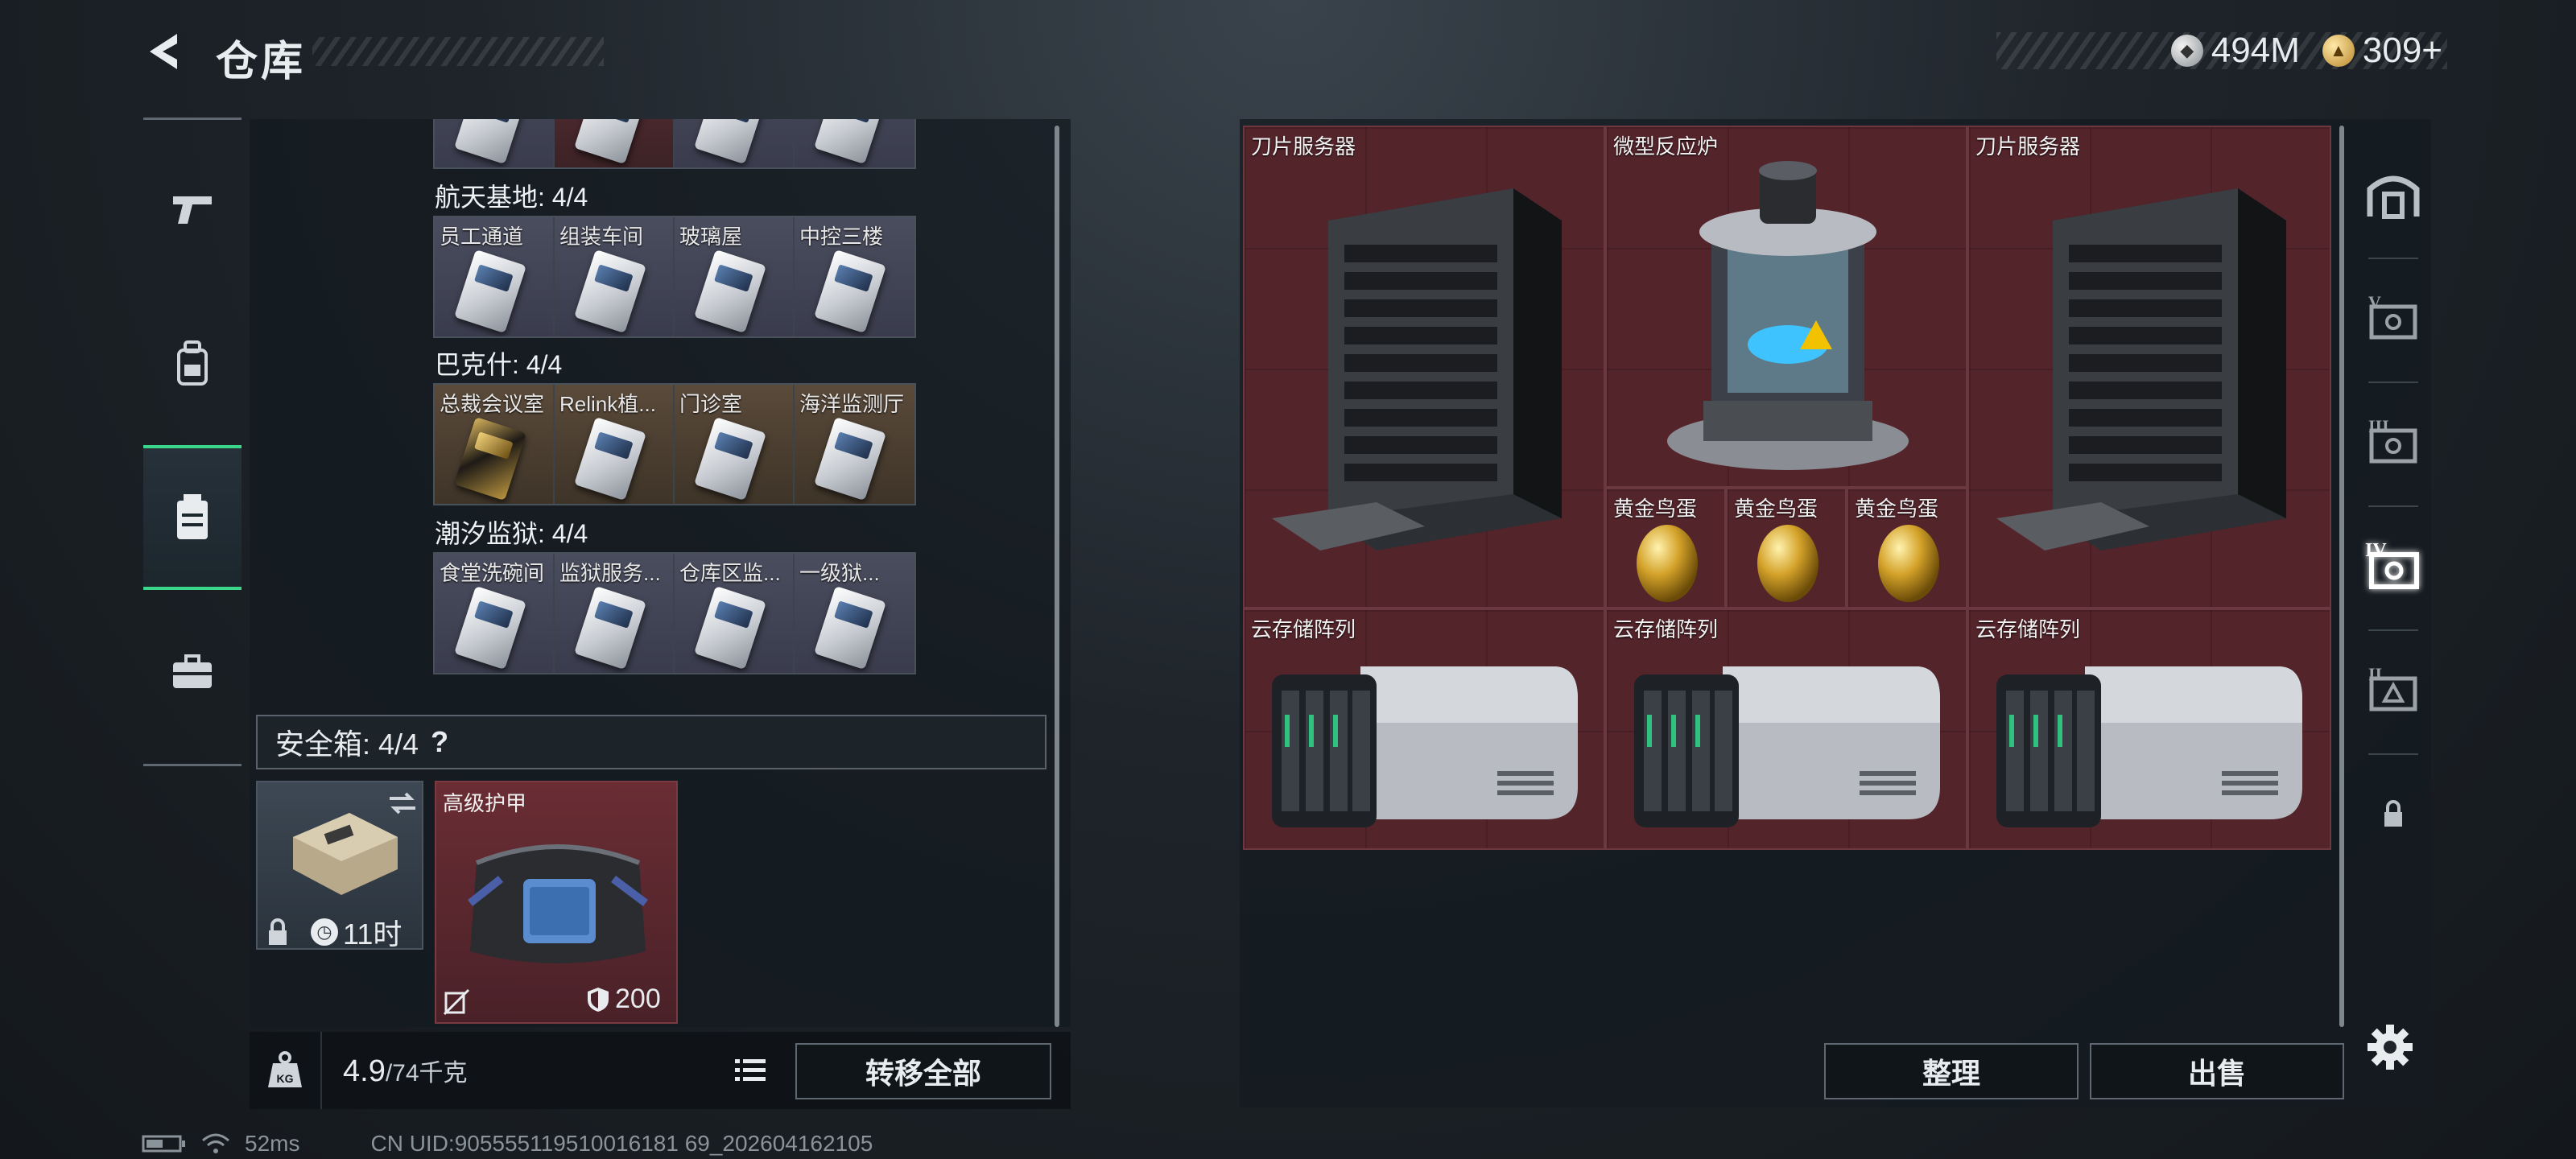 The image size is (2576, 1159). Describe the element at coordinates (439, 742) in the screenshot. I see `help-button: ?` at that location.